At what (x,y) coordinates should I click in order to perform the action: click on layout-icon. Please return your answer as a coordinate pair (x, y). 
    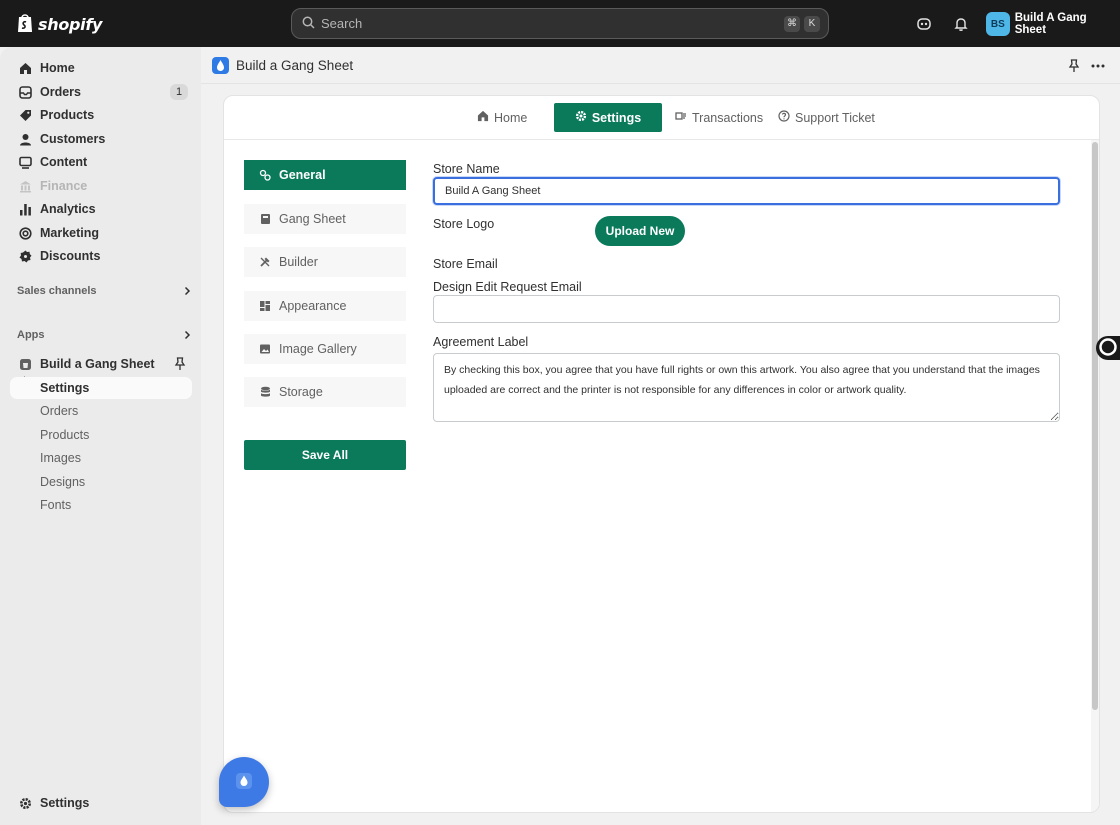
    Looking at the image, I should click on (265, 306).